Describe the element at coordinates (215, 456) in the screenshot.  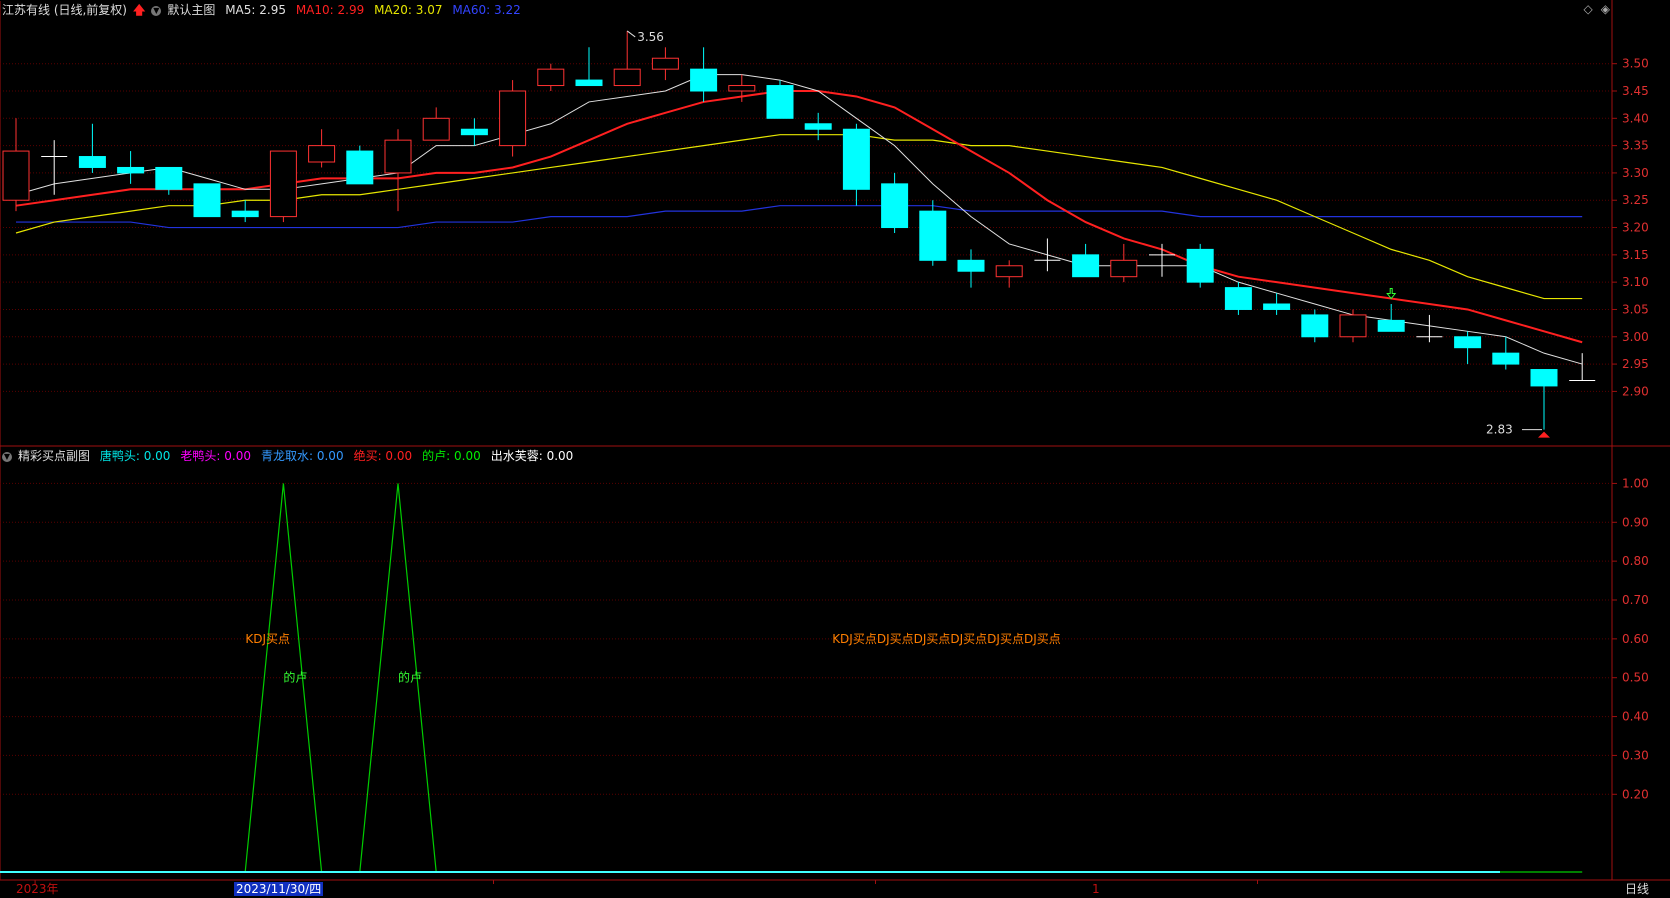
I see `indicator-1: 老鸭头: 0.00` at that location.